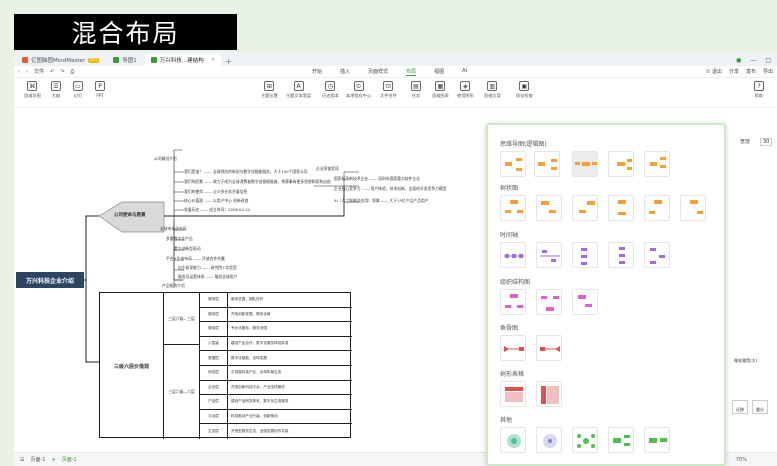 This screenshot has width=777, height=466. Describe the element at coordinates (53, 460) in the screenshot. I see `add-page-button: +` at that location.